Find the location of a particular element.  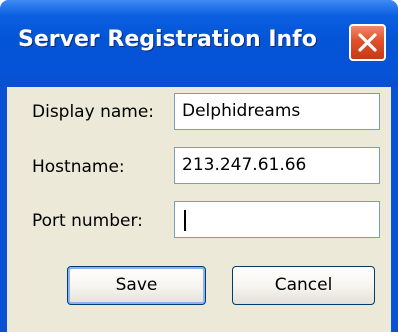

hostname-label: Hostname: is located at coordinates (78, 167).